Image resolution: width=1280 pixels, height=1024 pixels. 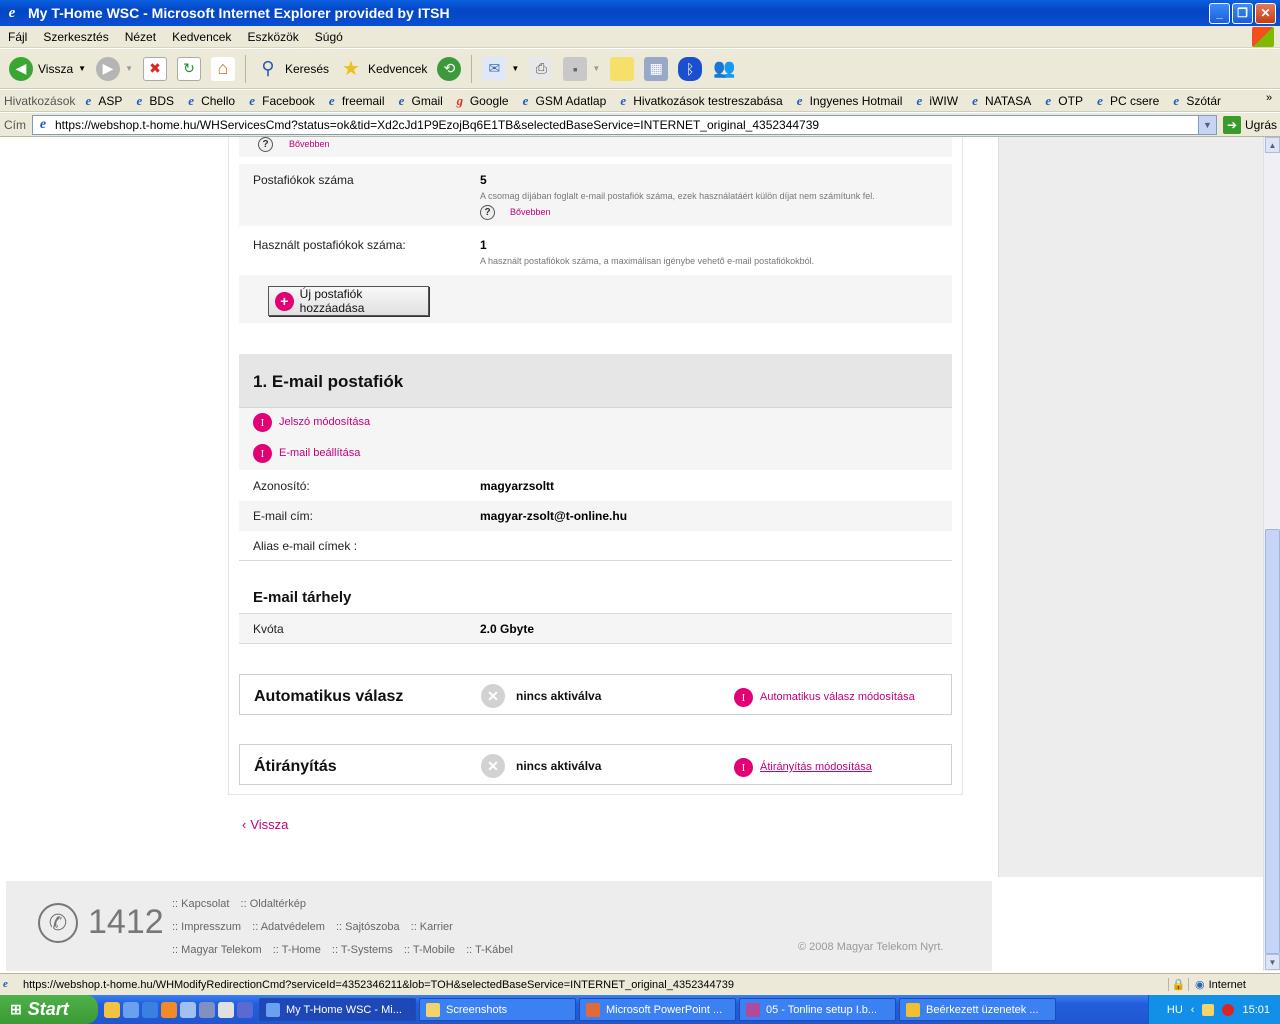 I want to click on link-item: e PC csere, so click(x=1126, y=100).